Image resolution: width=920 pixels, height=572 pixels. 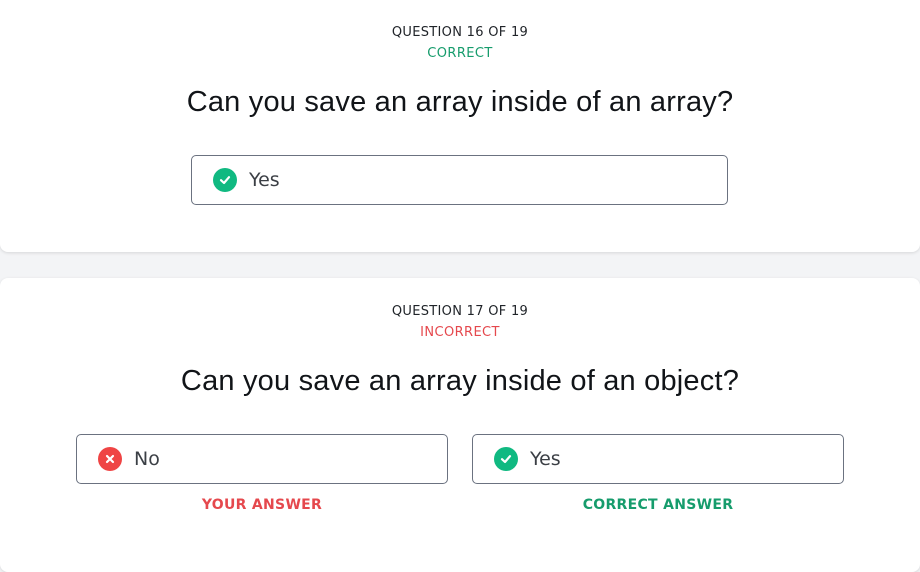 What do you see at coordinates (262, 459) in the screenshot?
I see `answer-option-no: No` at bounding box center [262, 459].